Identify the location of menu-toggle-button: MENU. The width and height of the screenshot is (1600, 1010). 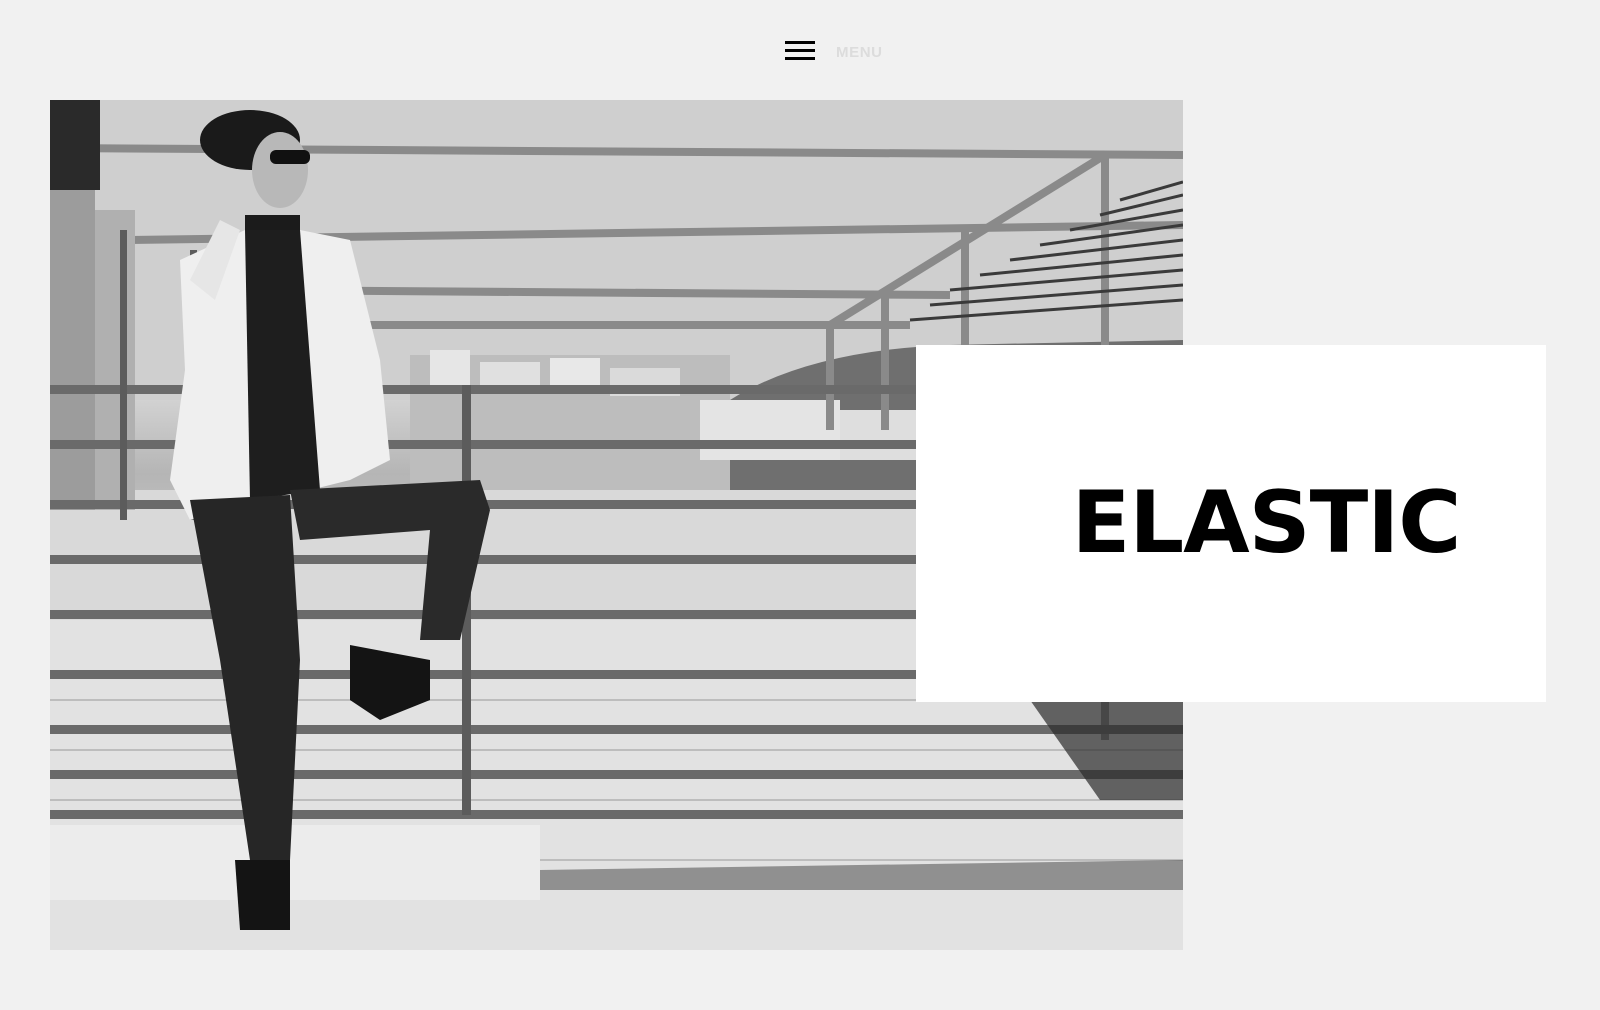
(835, 52).